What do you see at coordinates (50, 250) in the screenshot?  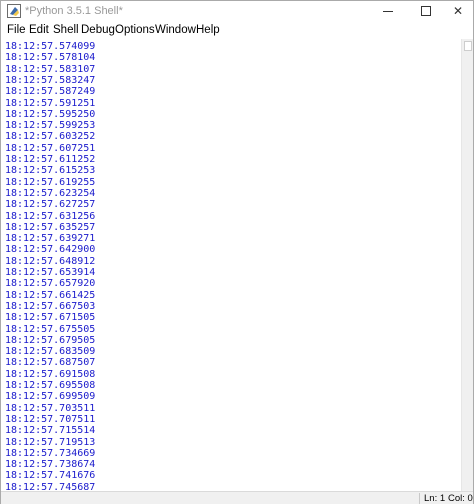 I see `output-line: 18:12:57.642900` at bounding box center [50, 250].